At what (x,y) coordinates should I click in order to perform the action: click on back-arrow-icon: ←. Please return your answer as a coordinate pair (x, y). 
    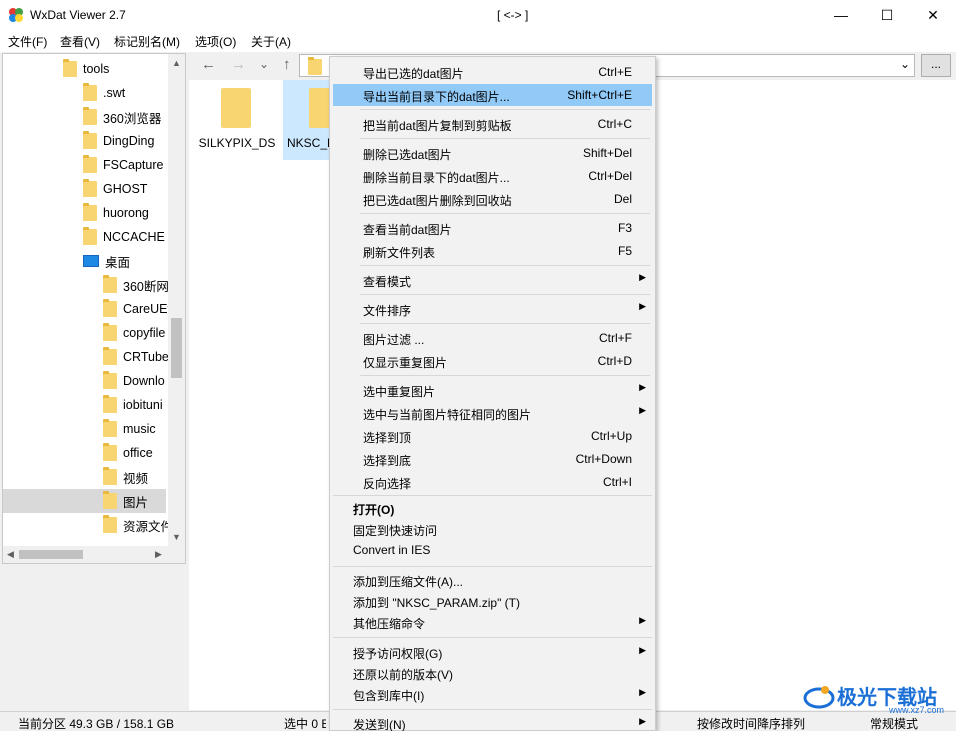
    Looking at the image, I should click on (208, 64).